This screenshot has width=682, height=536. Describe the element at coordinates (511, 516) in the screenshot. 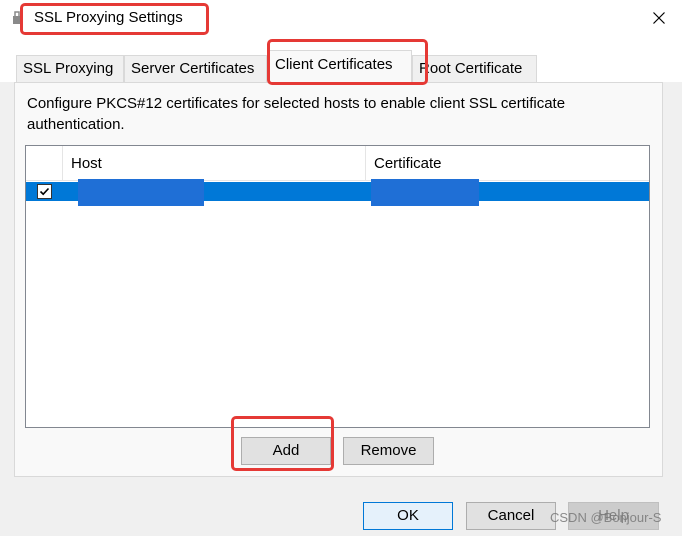

I see `cancel-button: Cancel` at that location.